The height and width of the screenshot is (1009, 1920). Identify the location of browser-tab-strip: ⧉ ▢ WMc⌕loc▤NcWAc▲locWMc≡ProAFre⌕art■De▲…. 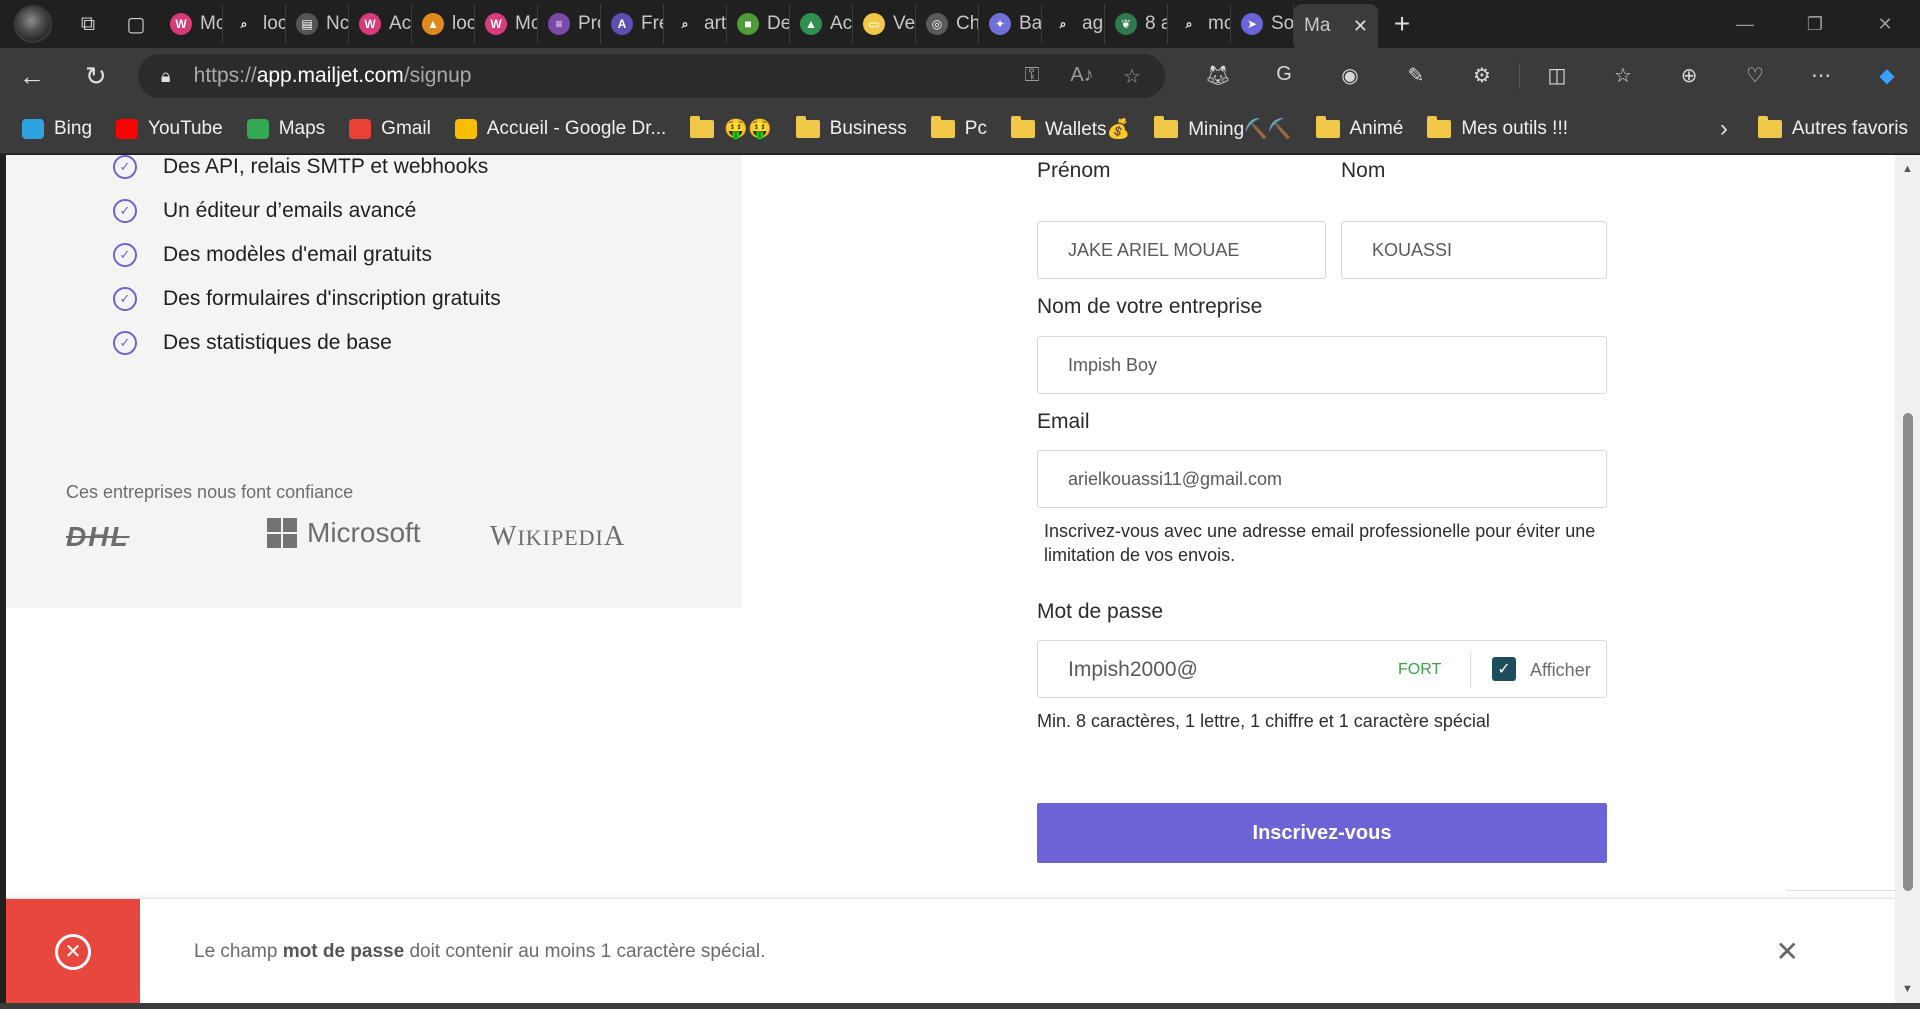
(960, 24).